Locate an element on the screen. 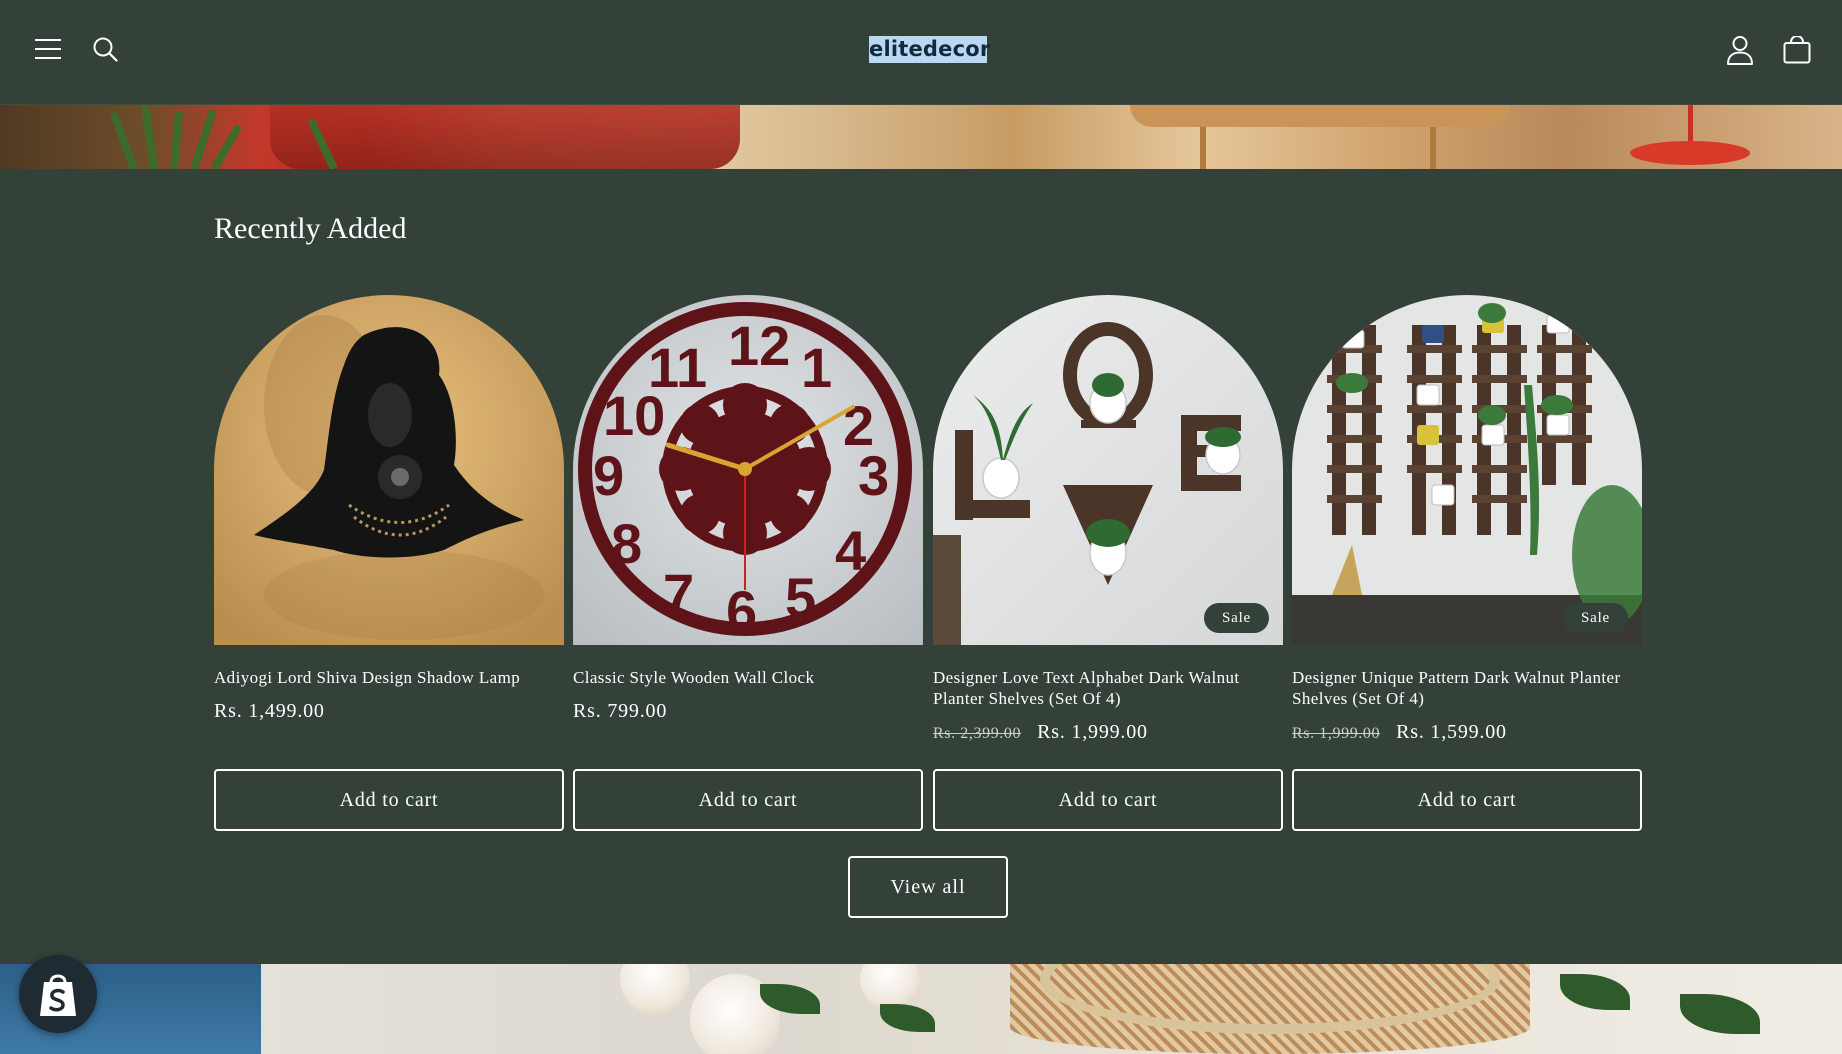  product-compare-price: Rs. 2,399.00 is located at coordinates (977, 733).